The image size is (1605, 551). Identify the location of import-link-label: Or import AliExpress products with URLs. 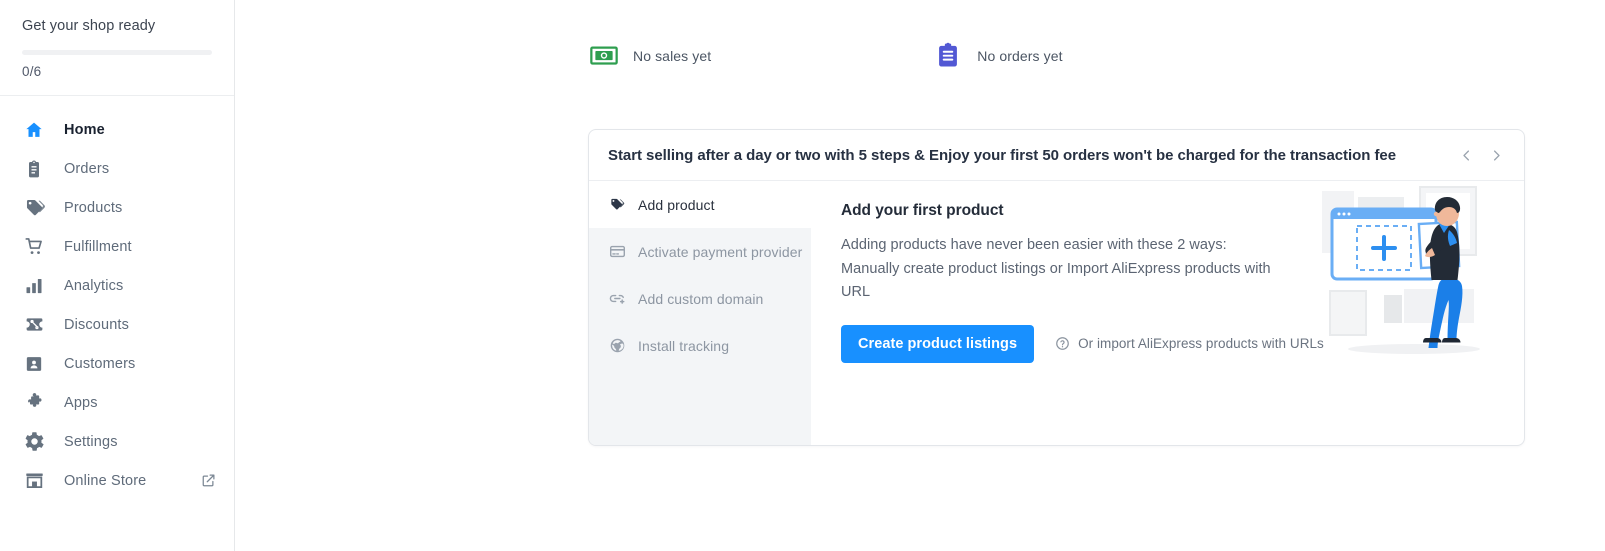
(1201, 343).